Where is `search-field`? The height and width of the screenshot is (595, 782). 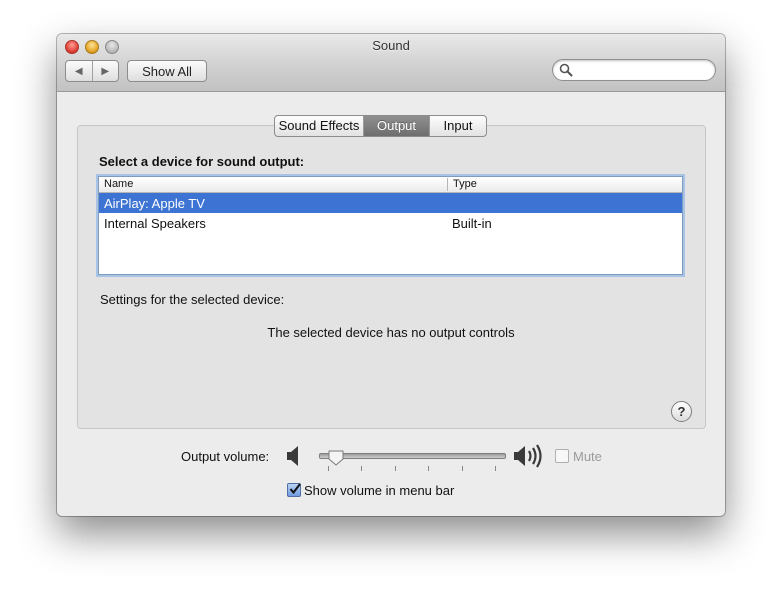 search-field is located at coordinates (634, 70).